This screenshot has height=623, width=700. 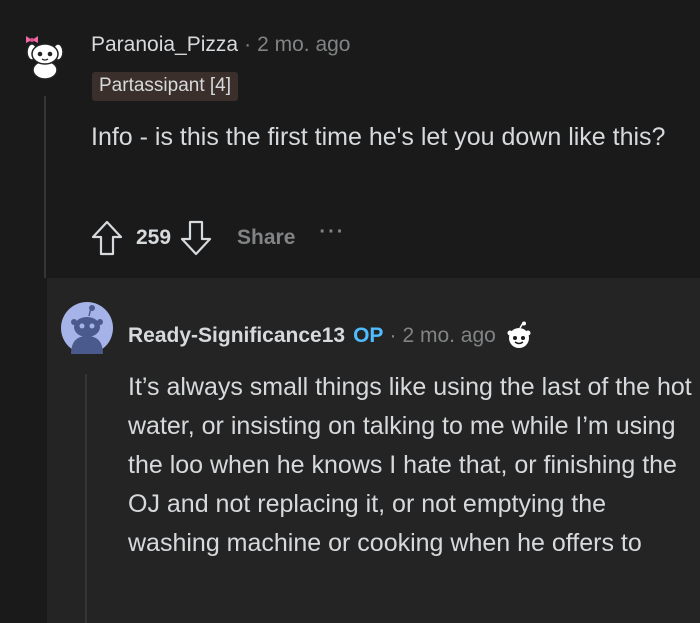 What do you see at coordinates (154, 237) in the screenshot?
I see `vote-score: 259` at bounding box center [154, 237].